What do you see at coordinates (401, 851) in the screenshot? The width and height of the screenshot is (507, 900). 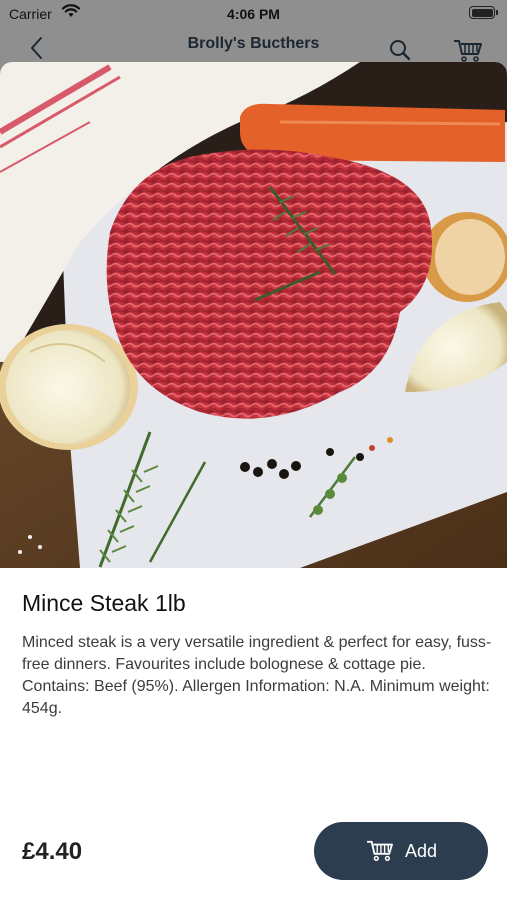 I see `add-to-cart-button: Add` at bounding box center [401, 851].